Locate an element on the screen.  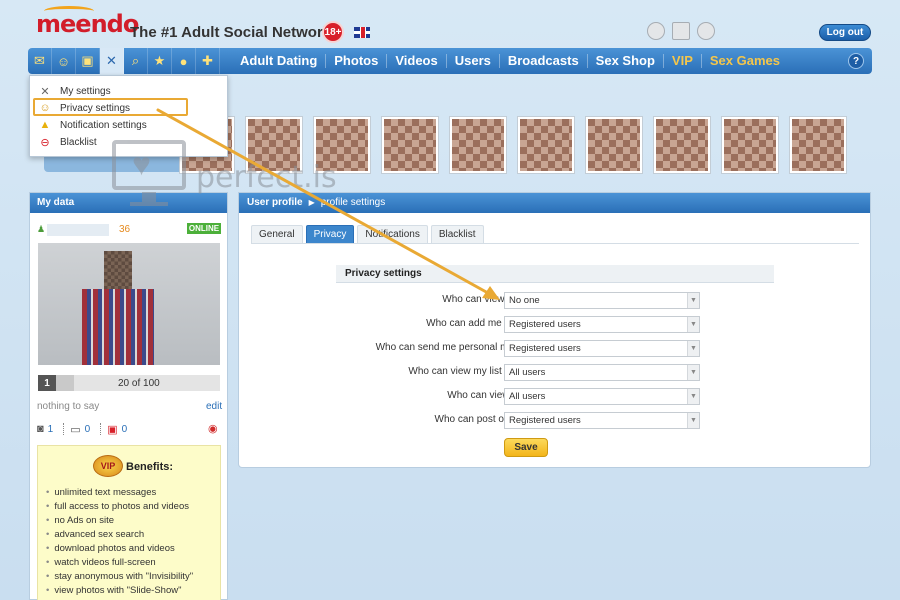
nav-link-adult-dating: Adult Dating is located at coordinates (278, 61).